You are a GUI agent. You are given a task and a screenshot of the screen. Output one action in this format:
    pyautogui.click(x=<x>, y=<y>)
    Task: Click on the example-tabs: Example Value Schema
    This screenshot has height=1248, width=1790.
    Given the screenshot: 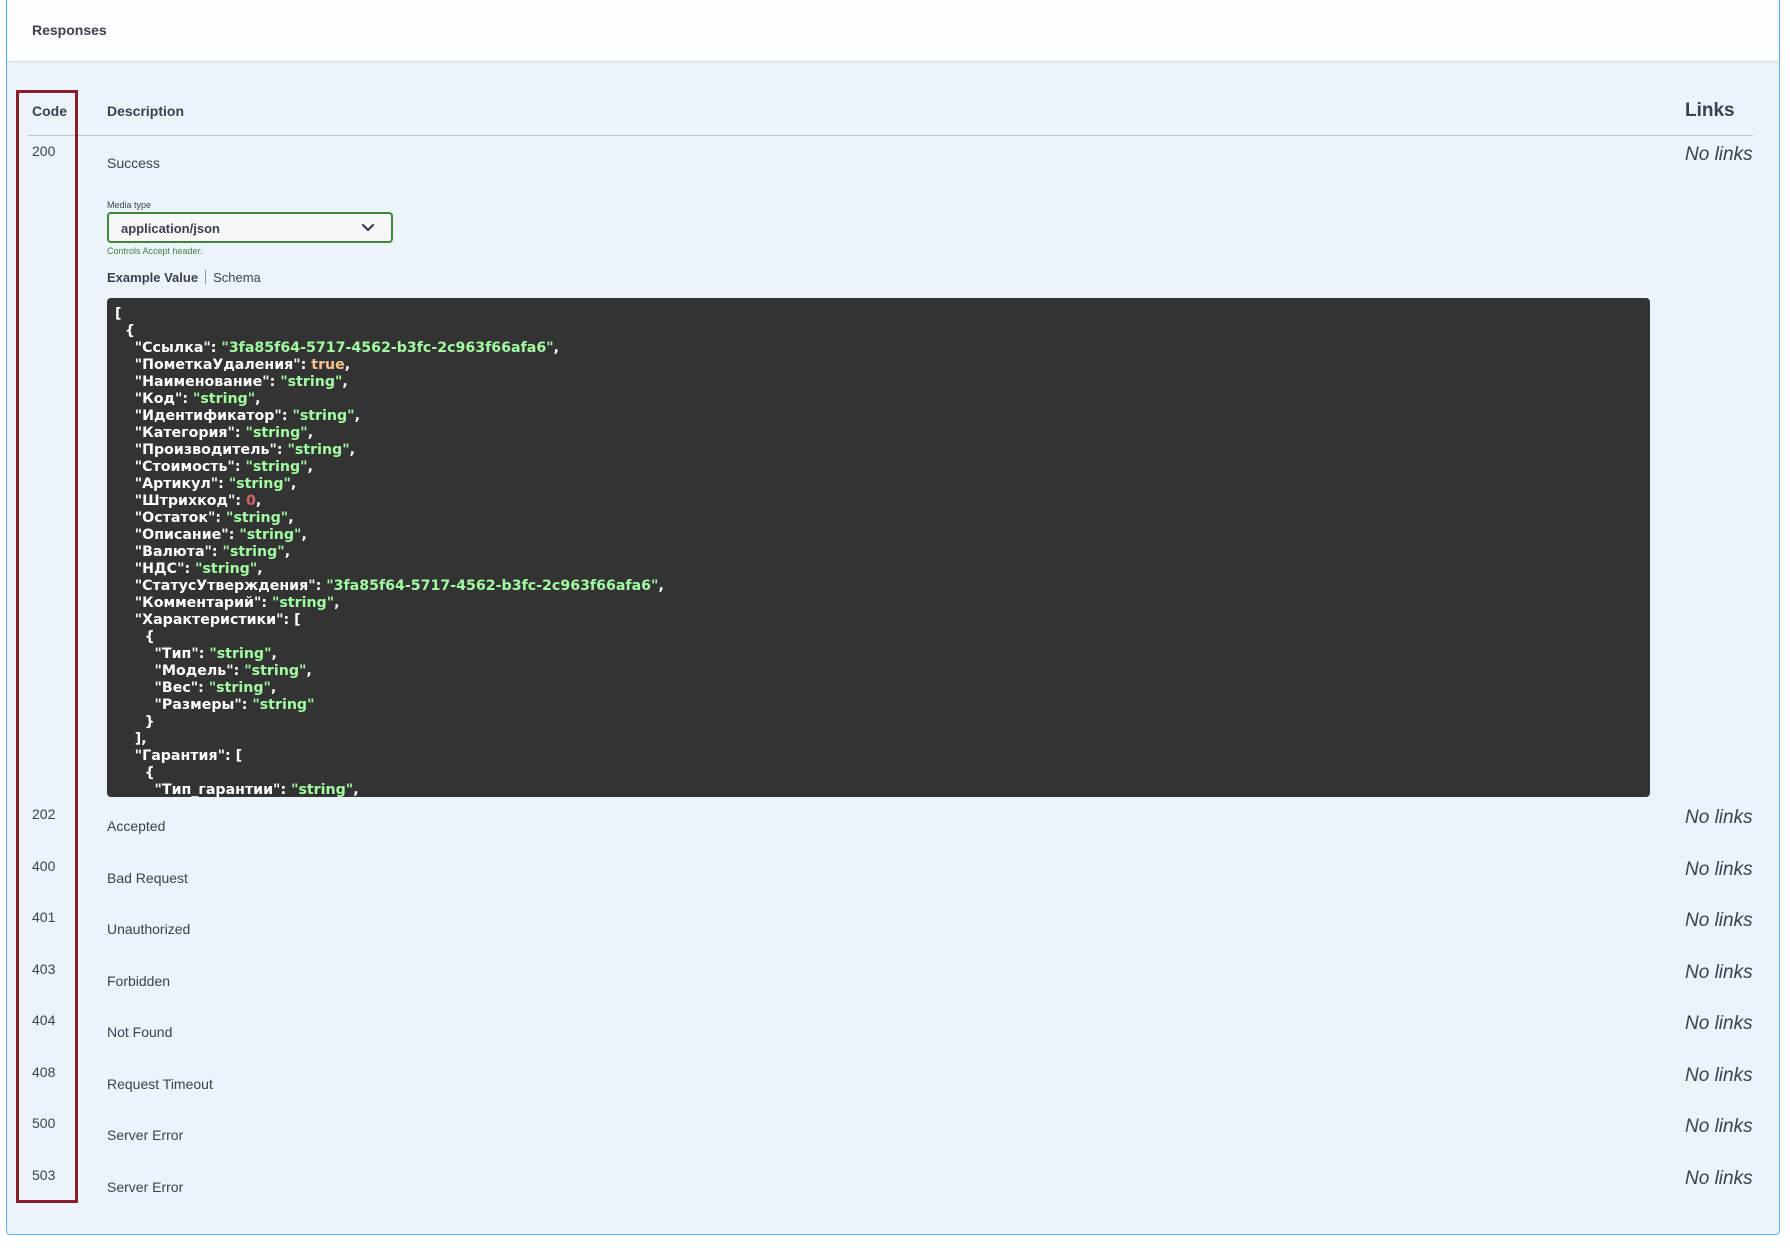 What is the action you would take?
    pyautogui.click(x=184, y=277)
    